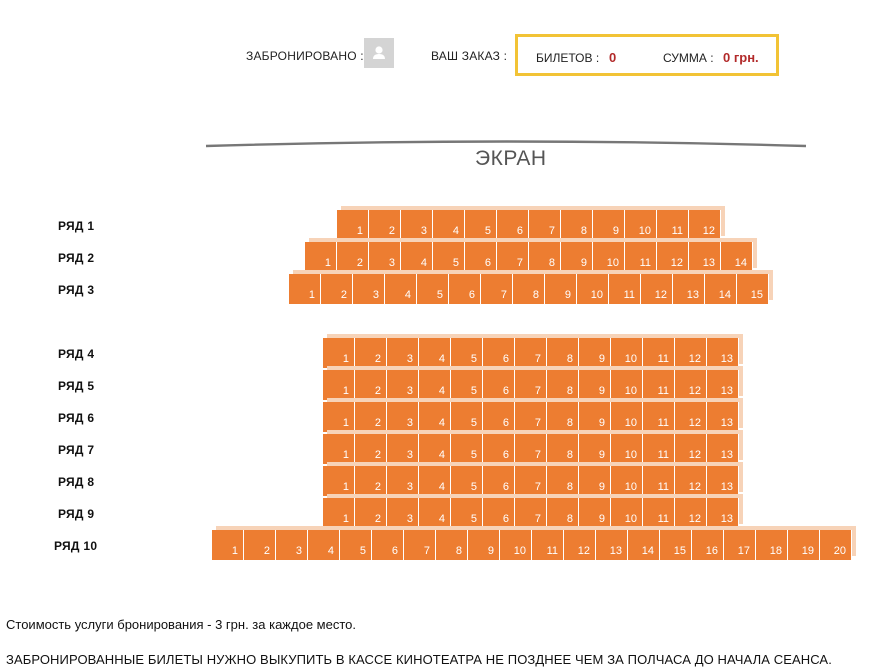  I want to click on seat: 17, so click(740, 545).